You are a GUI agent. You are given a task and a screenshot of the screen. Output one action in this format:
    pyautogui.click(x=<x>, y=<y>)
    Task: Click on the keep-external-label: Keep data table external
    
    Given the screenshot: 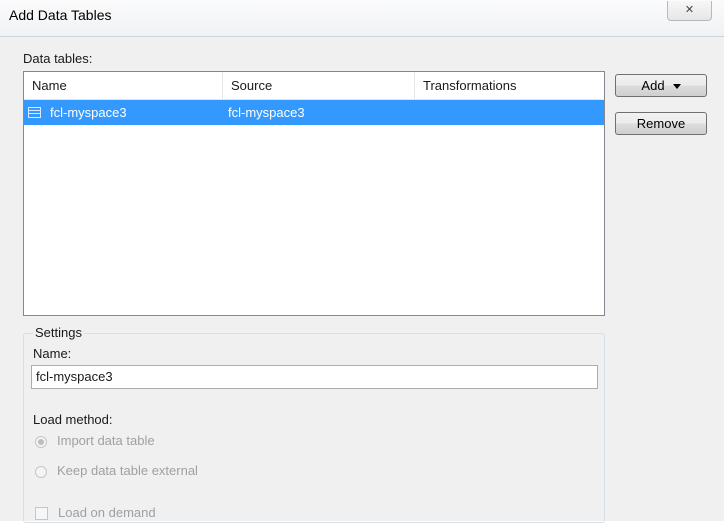 What is the action you would take?
    pyautogui.click(x=127, y=470)
    